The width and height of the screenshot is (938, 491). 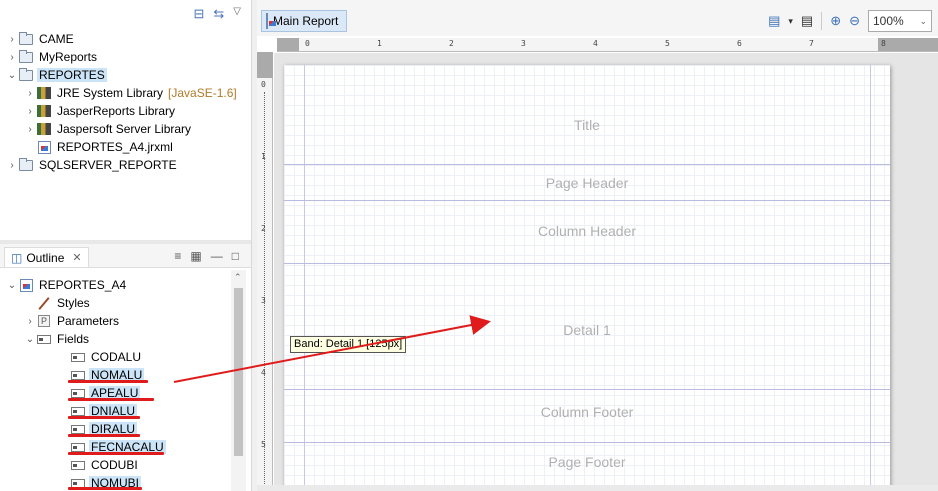 I want to click on data-format-icon: ▤, so click(x=774, y=21).